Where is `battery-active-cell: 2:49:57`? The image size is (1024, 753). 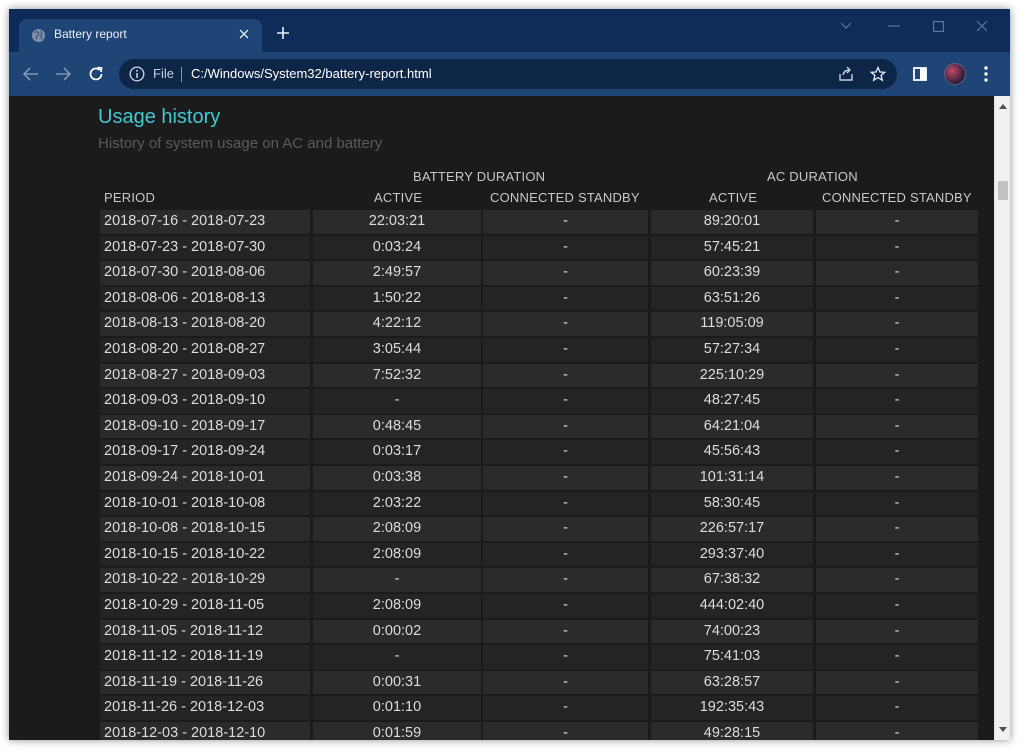
battery-active-cell: 2:49:57 is located at coordinates (397, 273).